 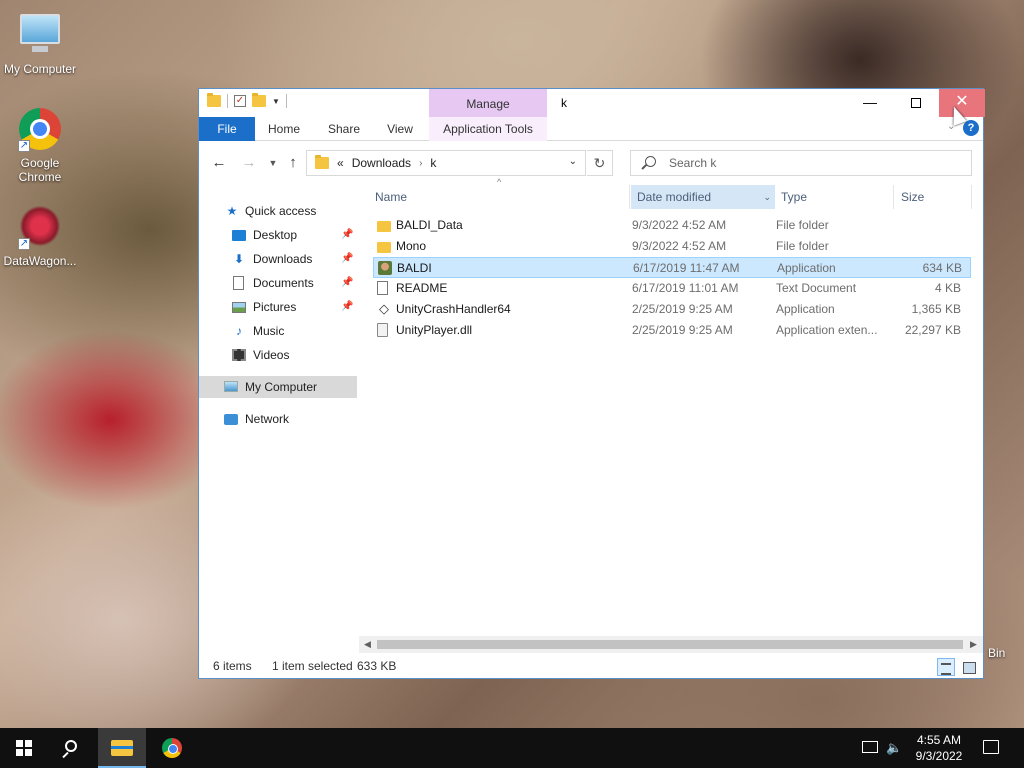 I want to click on nav-item-music: ♪ Music, so click(x=278, y=331).